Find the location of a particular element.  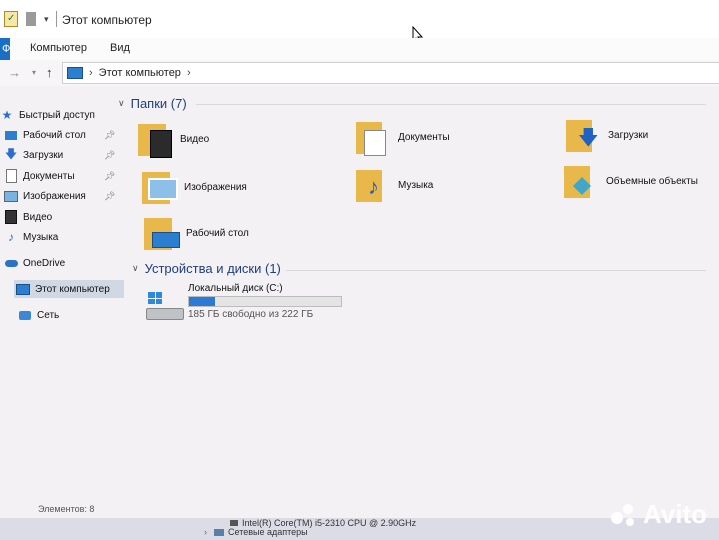

sidebar-item-downloads: 🡇 Загрузки is located at coordinates (33, 155).